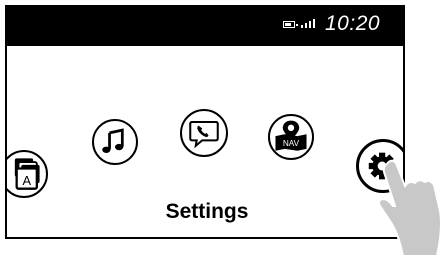  I want to click on apps-letter: A, so click(26, 180).